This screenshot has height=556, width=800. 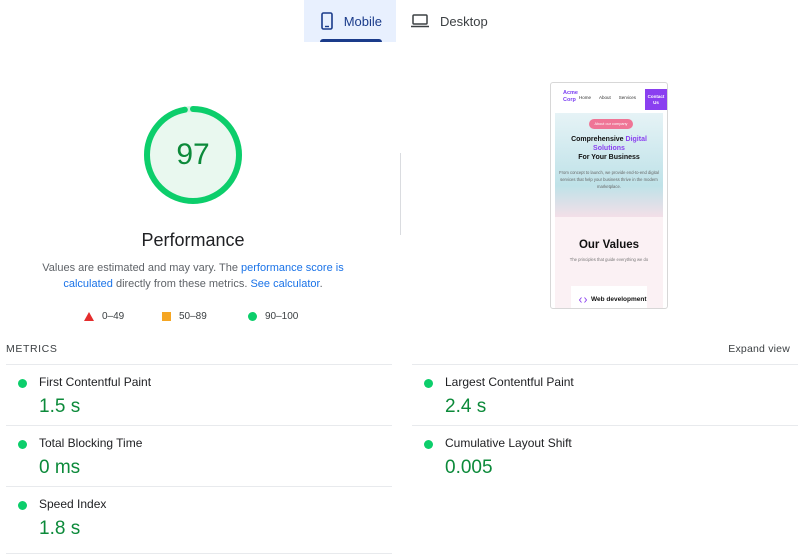 What do you see at coordinates (627, 97) in the screenshot?
I see `preview-nav-services: Services` at bounding box center [627, 97].